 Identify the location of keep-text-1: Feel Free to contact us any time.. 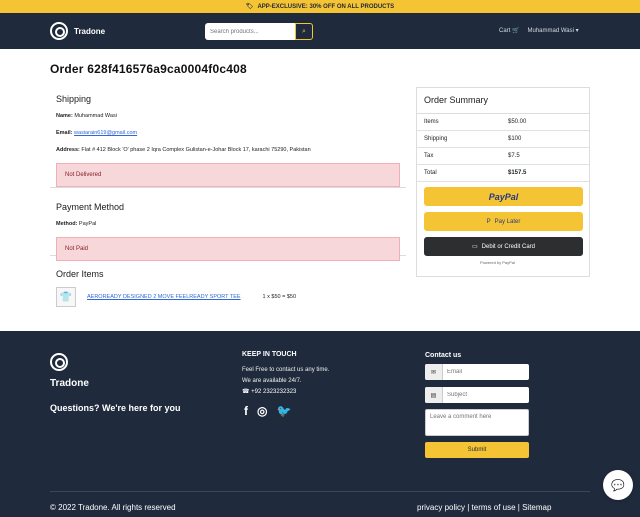
(286, 370).